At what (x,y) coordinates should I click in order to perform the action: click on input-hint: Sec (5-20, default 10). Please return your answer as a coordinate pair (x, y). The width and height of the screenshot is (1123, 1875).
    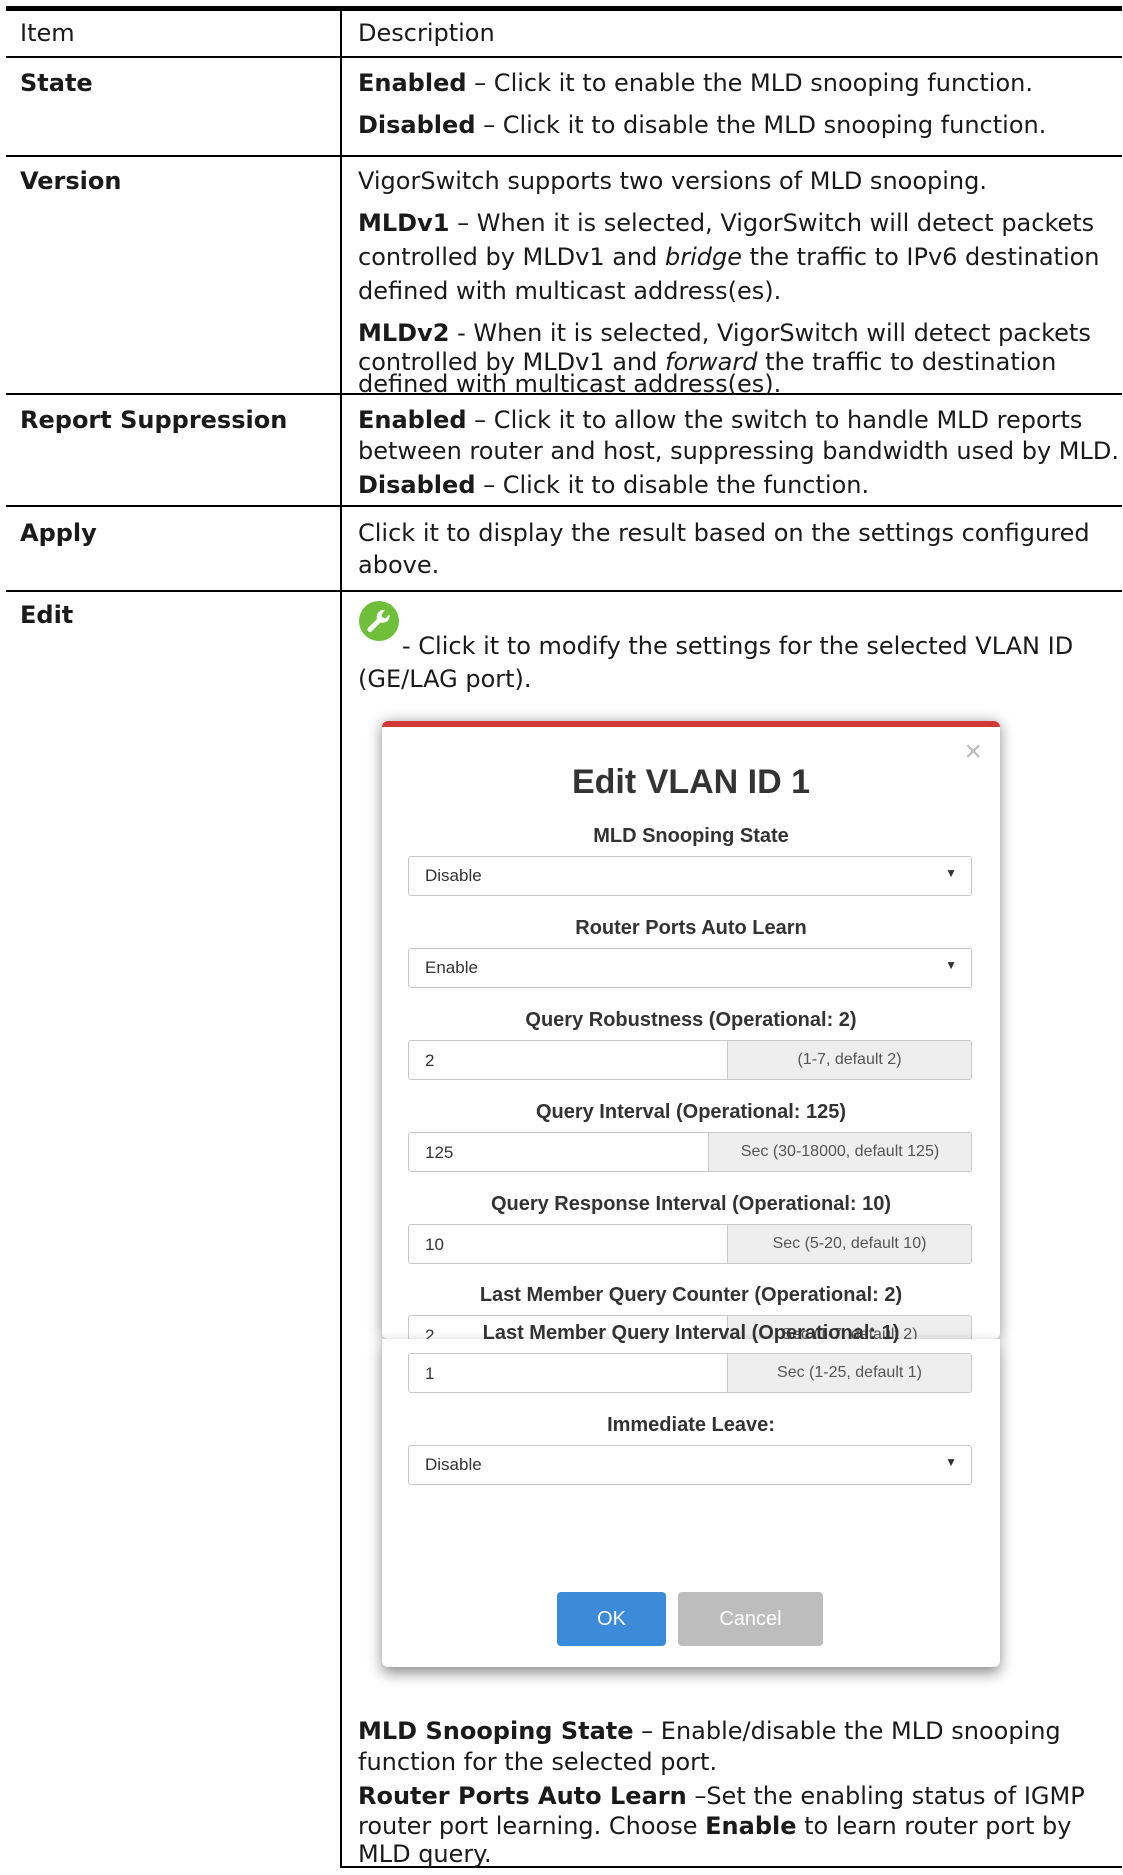
    Looking at the image, I should click on (849, 1244).